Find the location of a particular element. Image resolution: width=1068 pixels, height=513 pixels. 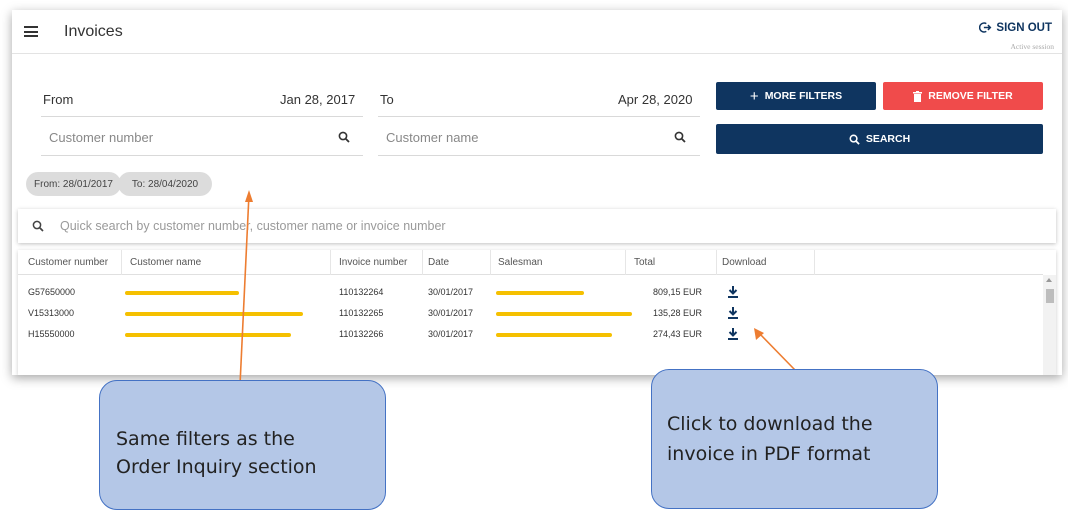

column-header-total: Total is located at coordinates (644, 262).